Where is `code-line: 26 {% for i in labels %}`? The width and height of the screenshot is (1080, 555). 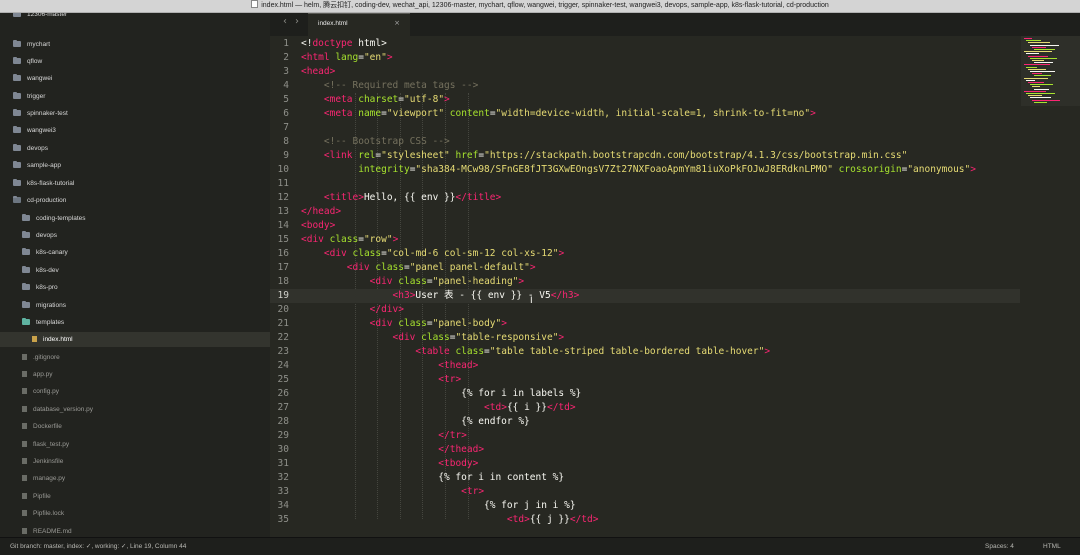
code-line: 26 {% for i in labels %} is located at coordinates (645, 394).